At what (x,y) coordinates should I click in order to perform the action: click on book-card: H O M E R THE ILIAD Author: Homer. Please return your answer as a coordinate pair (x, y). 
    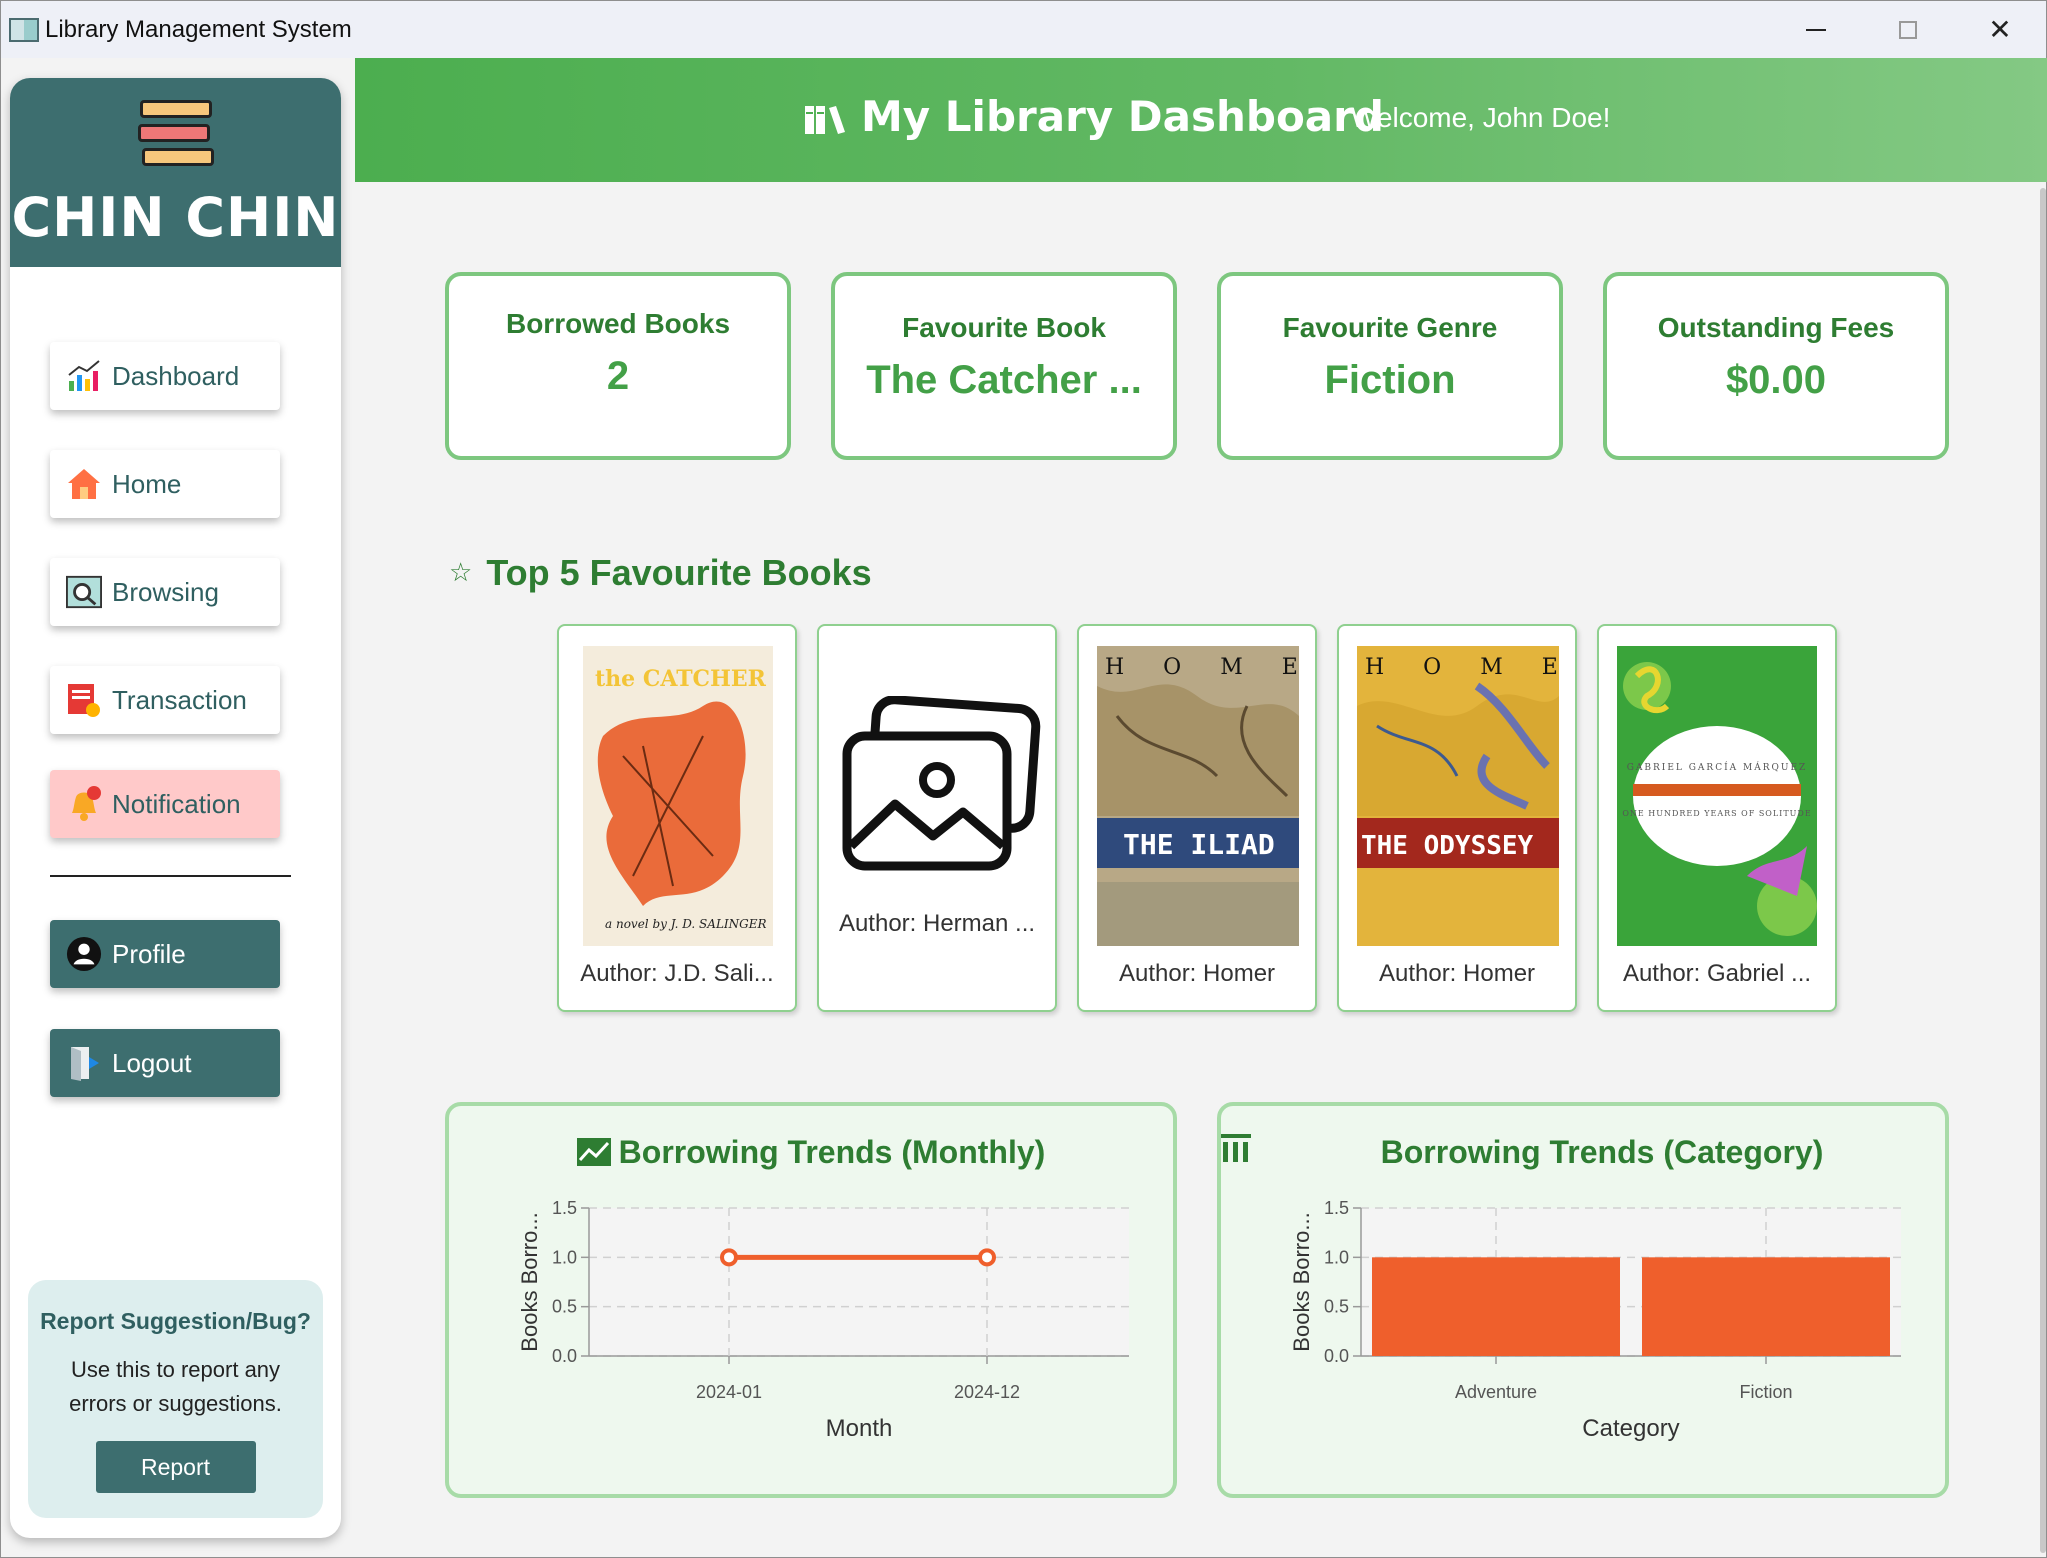
    Looking at the image, I should click on (1197, 818).